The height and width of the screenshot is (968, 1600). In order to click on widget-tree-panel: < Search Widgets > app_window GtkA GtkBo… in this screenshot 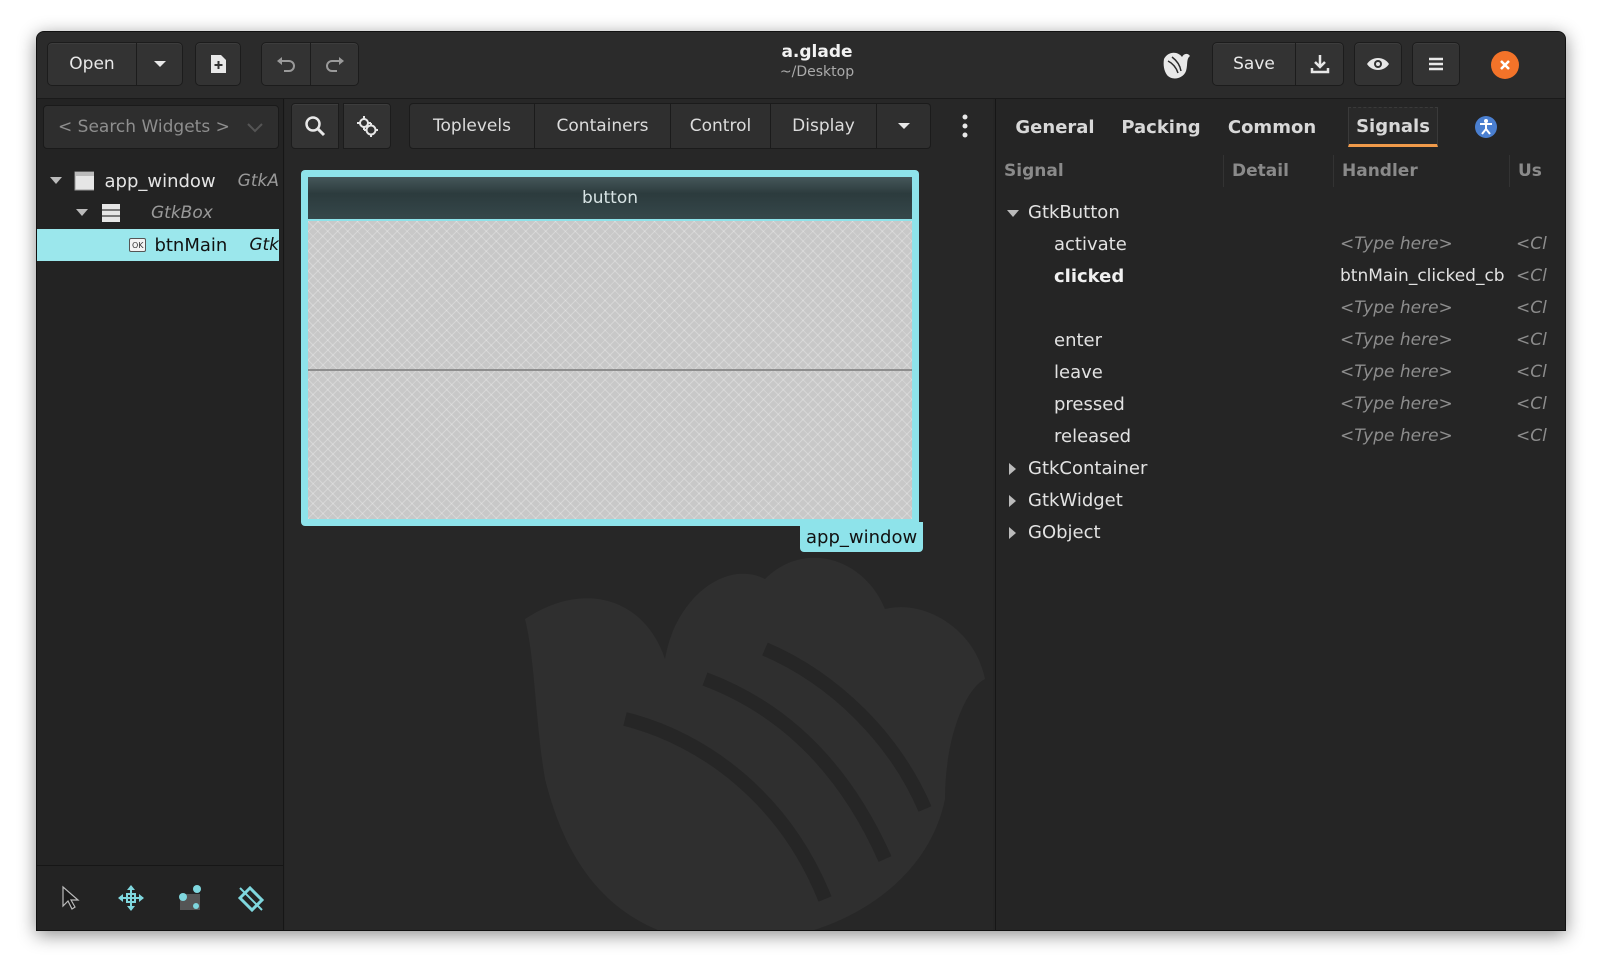, I will do `click(160, 514)`.